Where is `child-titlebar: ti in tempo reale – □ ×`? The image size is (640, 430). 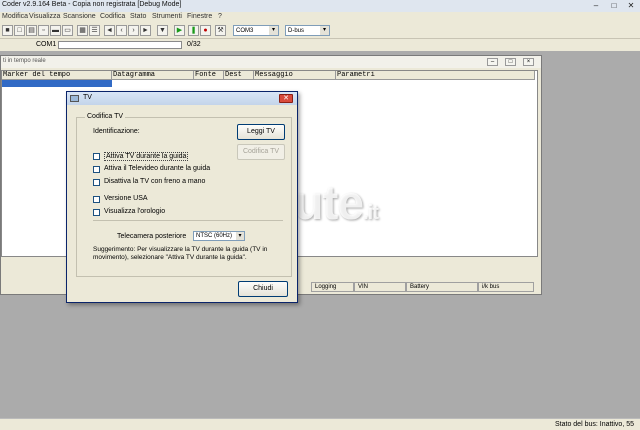
child-titlebar: ti in tempo reale – □ × is located at coordinates (271, 62).